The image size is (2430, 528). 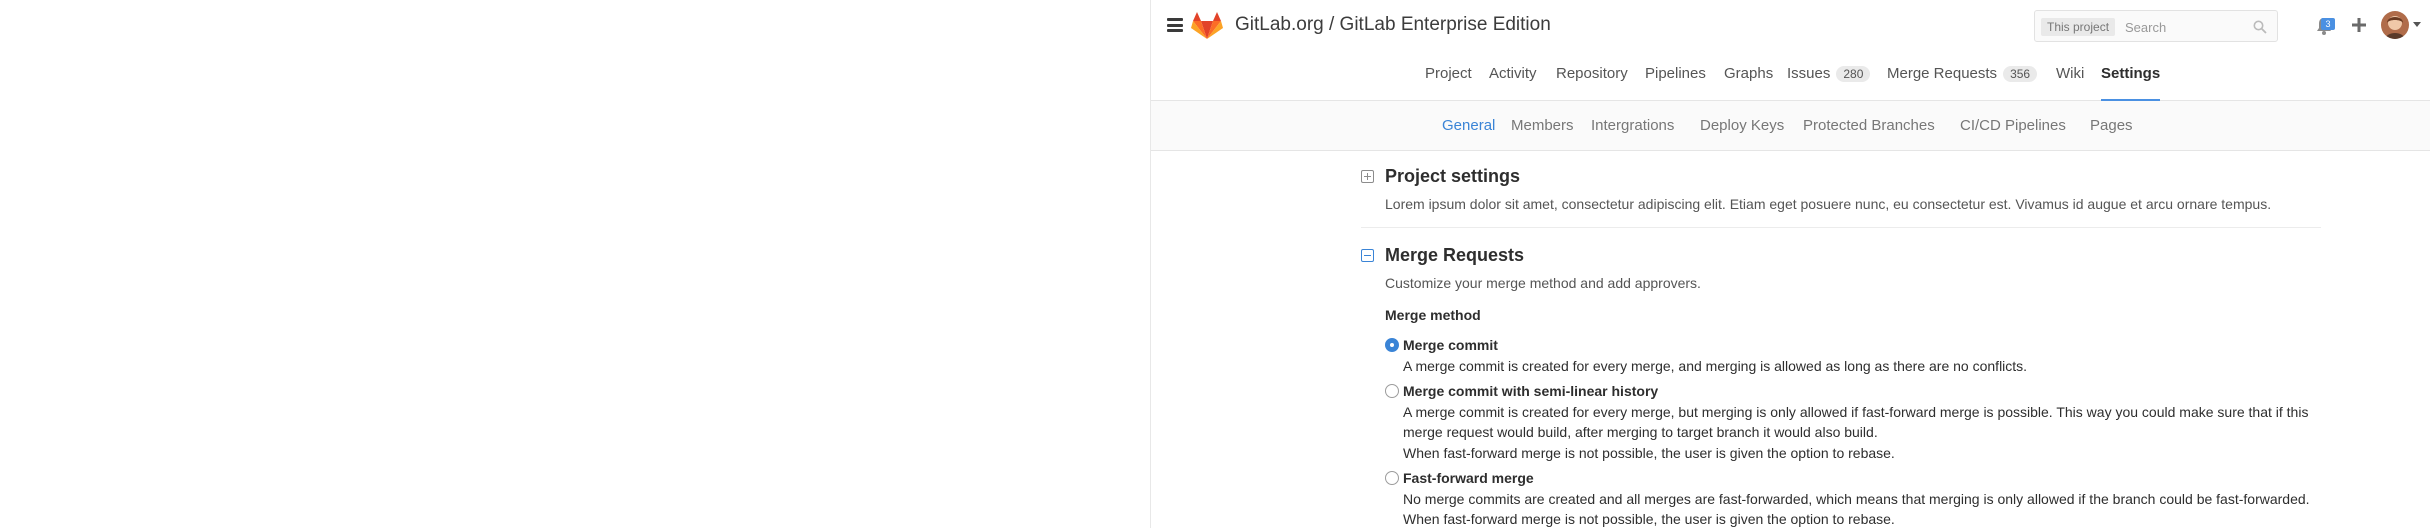 What do you see at coordinates (1542, 125) in the screenshot?
I see `subtab-members: Members` at bounding box center [1542, 125].